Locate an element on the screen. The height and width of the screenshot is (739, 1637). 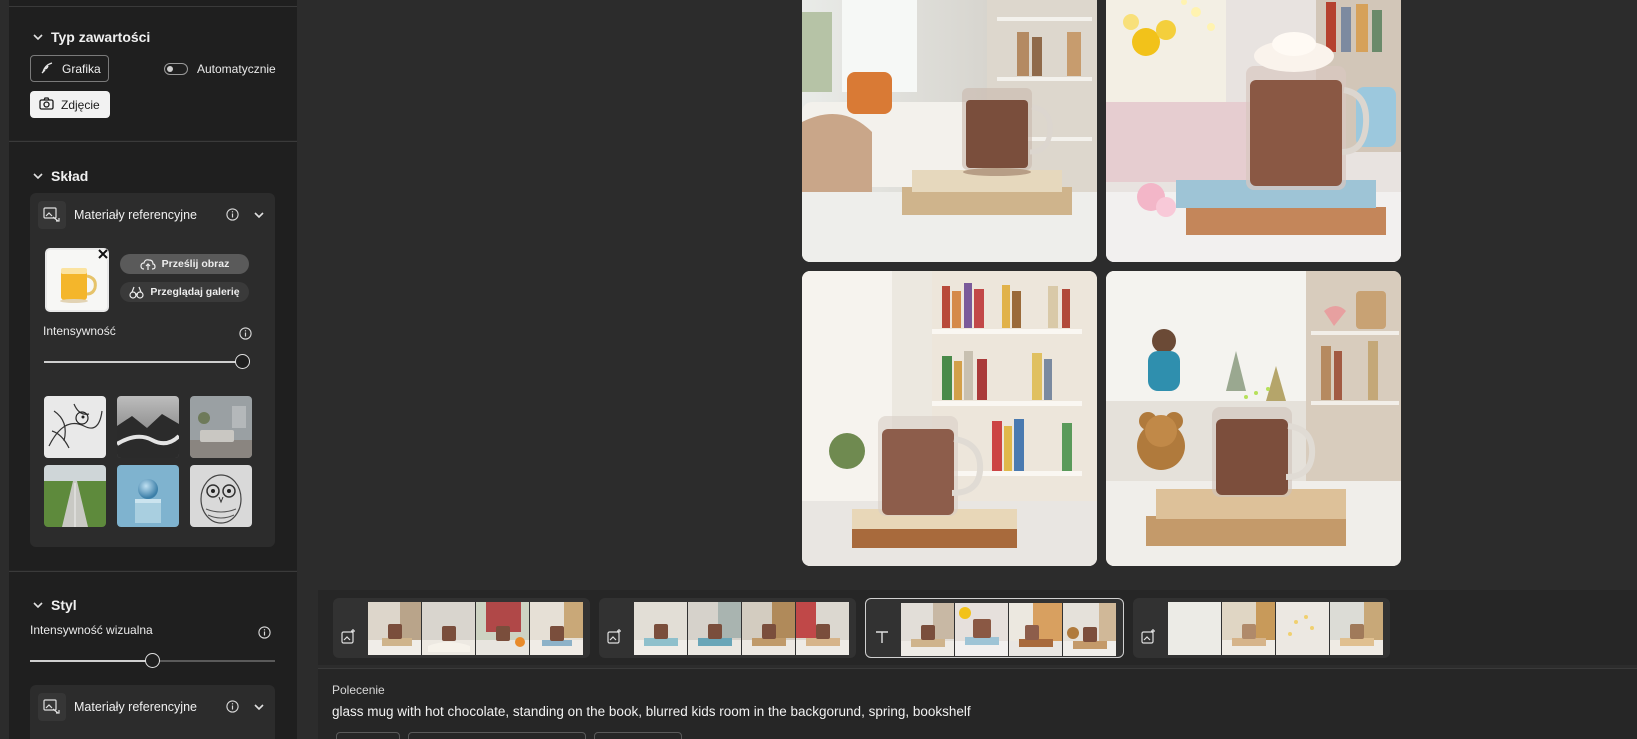
graphic-icon is located at coordinates (47, 69).